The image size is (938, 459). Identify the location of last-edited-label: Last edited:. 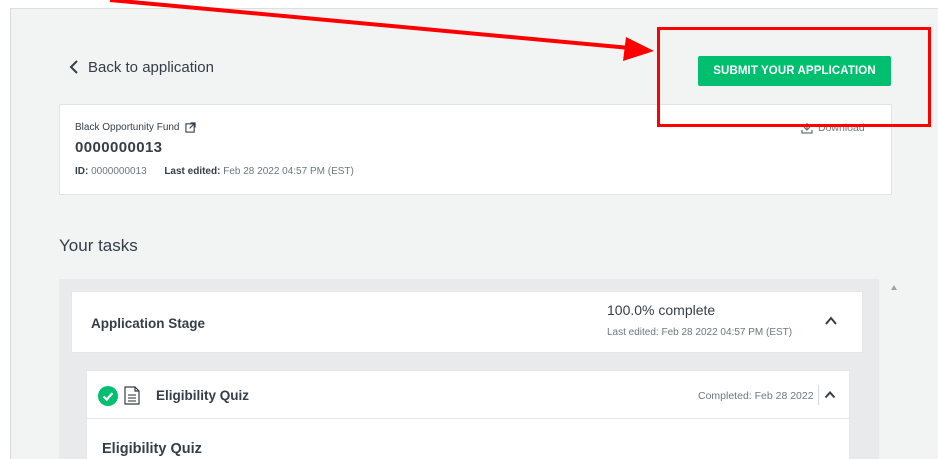
(192, 171).